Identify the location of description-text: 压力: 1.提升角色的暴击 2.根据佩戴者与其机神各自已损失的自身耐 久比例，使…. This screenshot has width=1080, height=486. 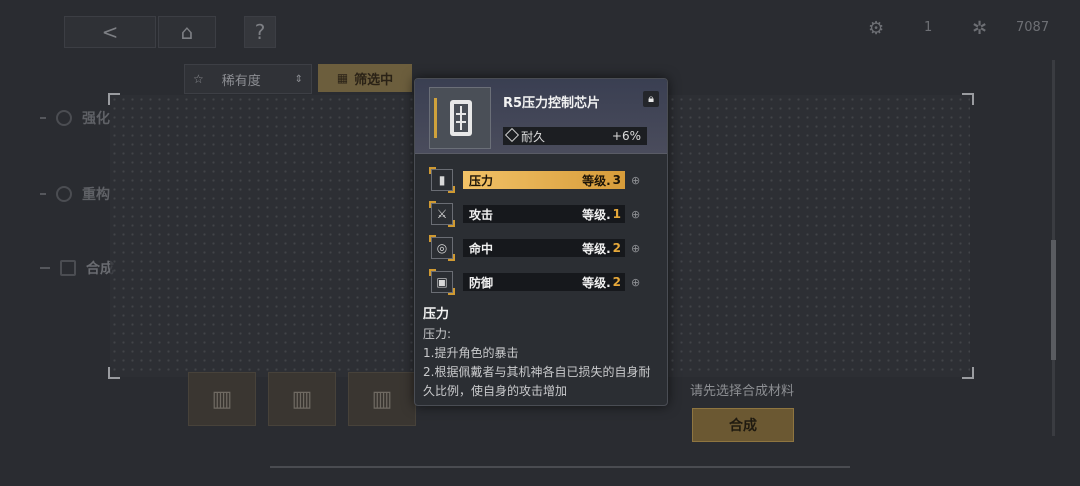
(541, 363).